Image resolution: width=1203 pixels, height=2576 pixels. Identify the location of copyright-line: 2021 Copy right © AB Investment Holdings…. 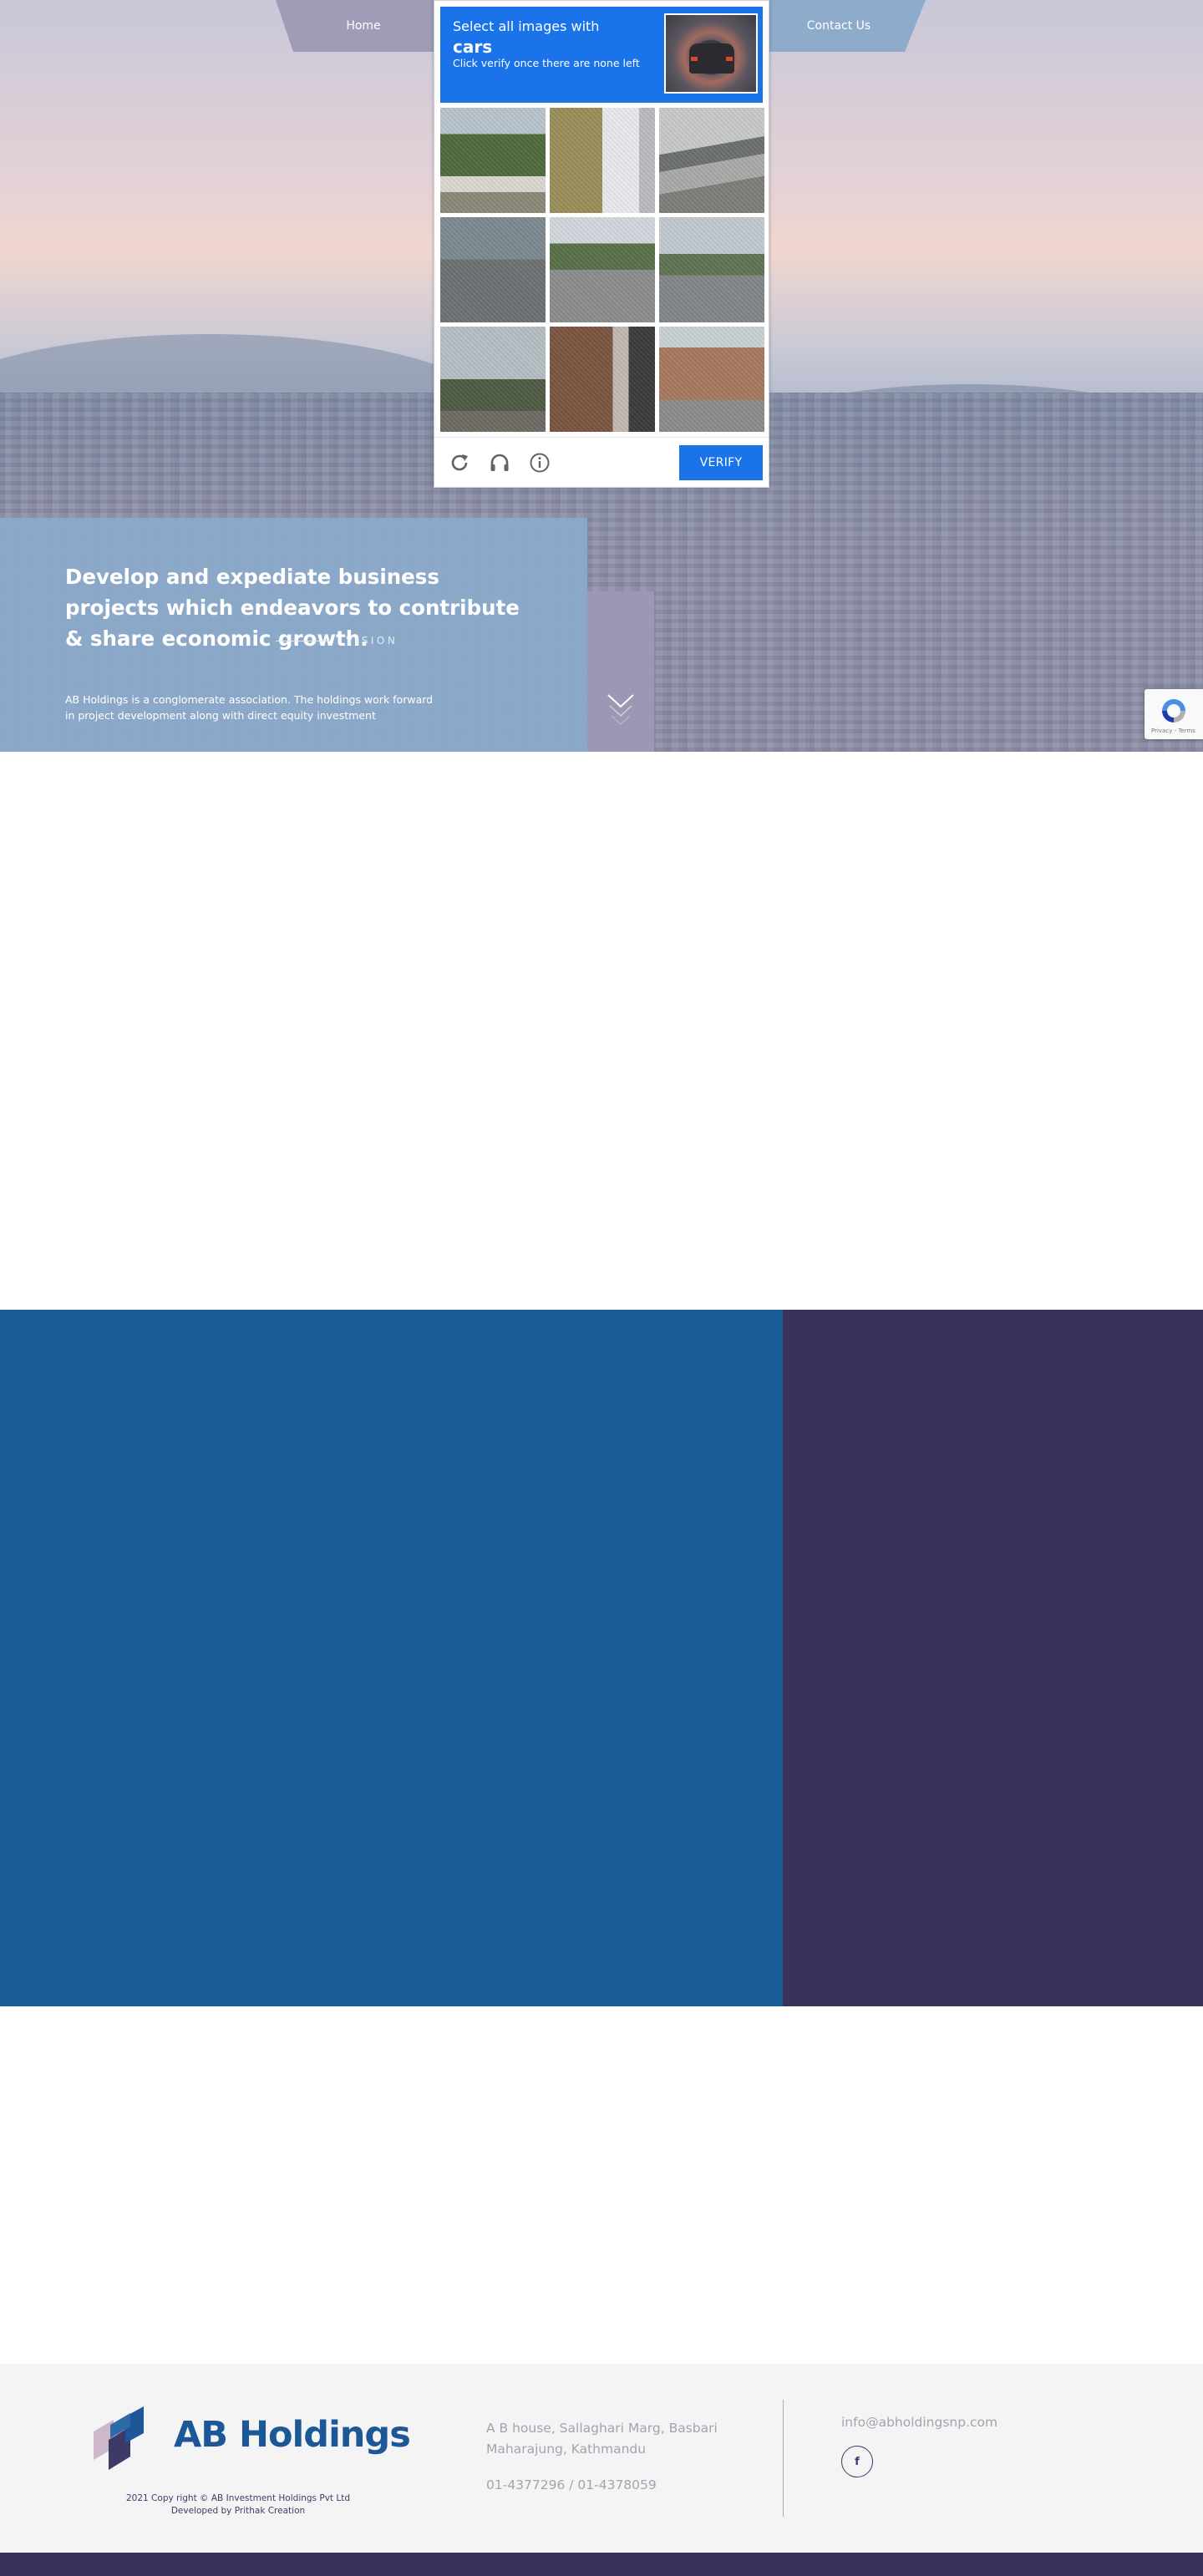
(238, 2498).